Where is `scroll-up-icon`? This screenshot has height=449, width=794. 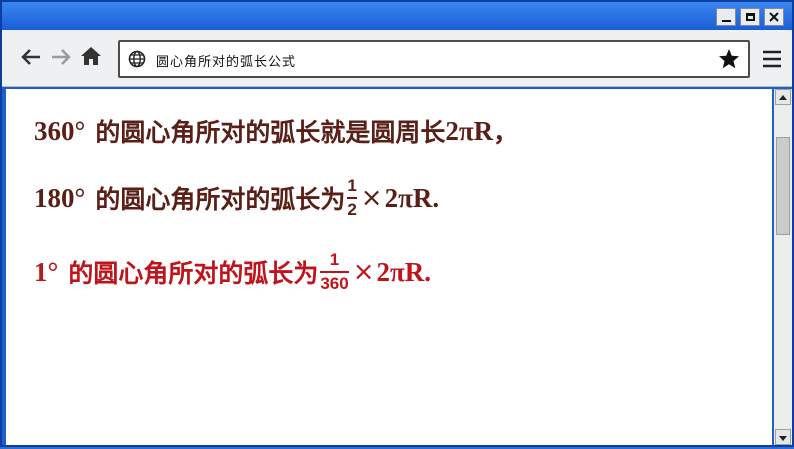 scroll-up-icon is located at coordinates (783, 97).